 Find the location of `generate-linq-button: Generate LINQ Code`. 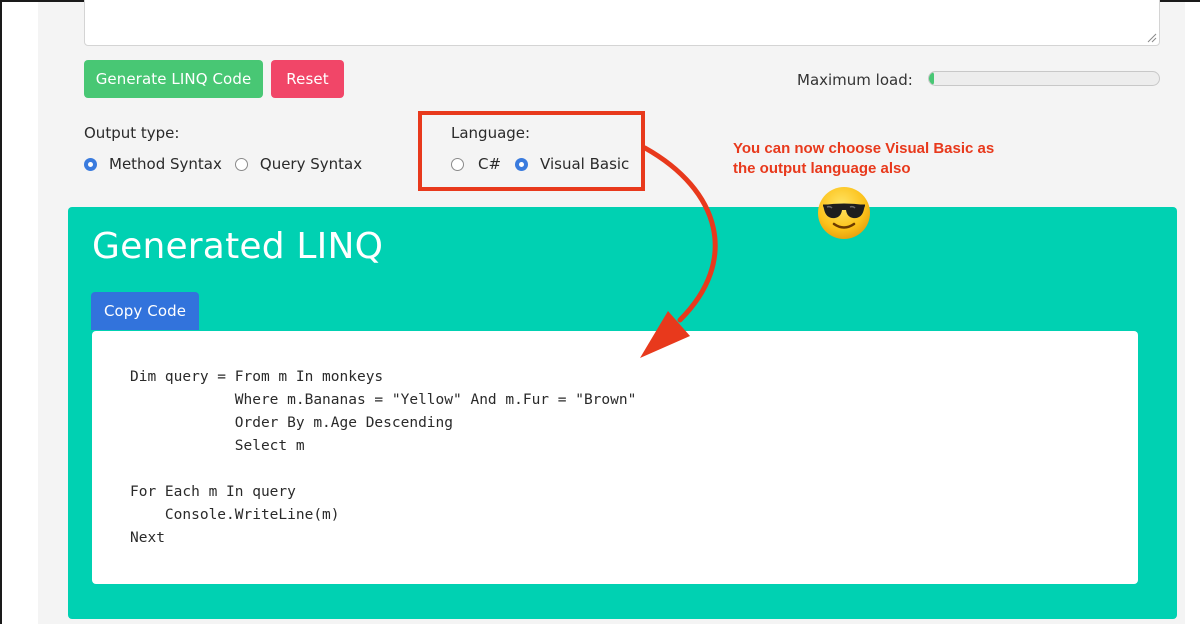

generate-linq-button: Generate LINQ Code is located at coordinates (173, 79).